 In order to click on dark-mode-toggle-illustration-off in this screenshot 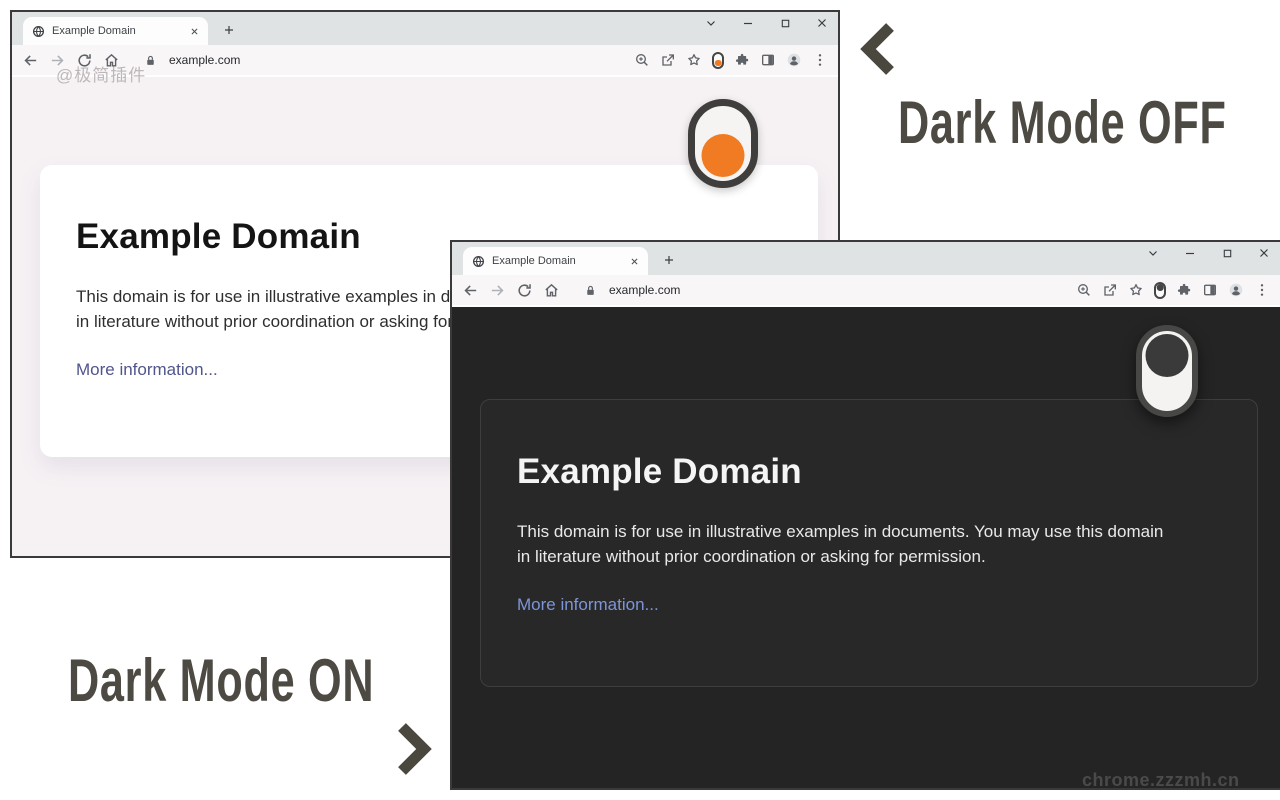, I will do `click(723, 143)`.